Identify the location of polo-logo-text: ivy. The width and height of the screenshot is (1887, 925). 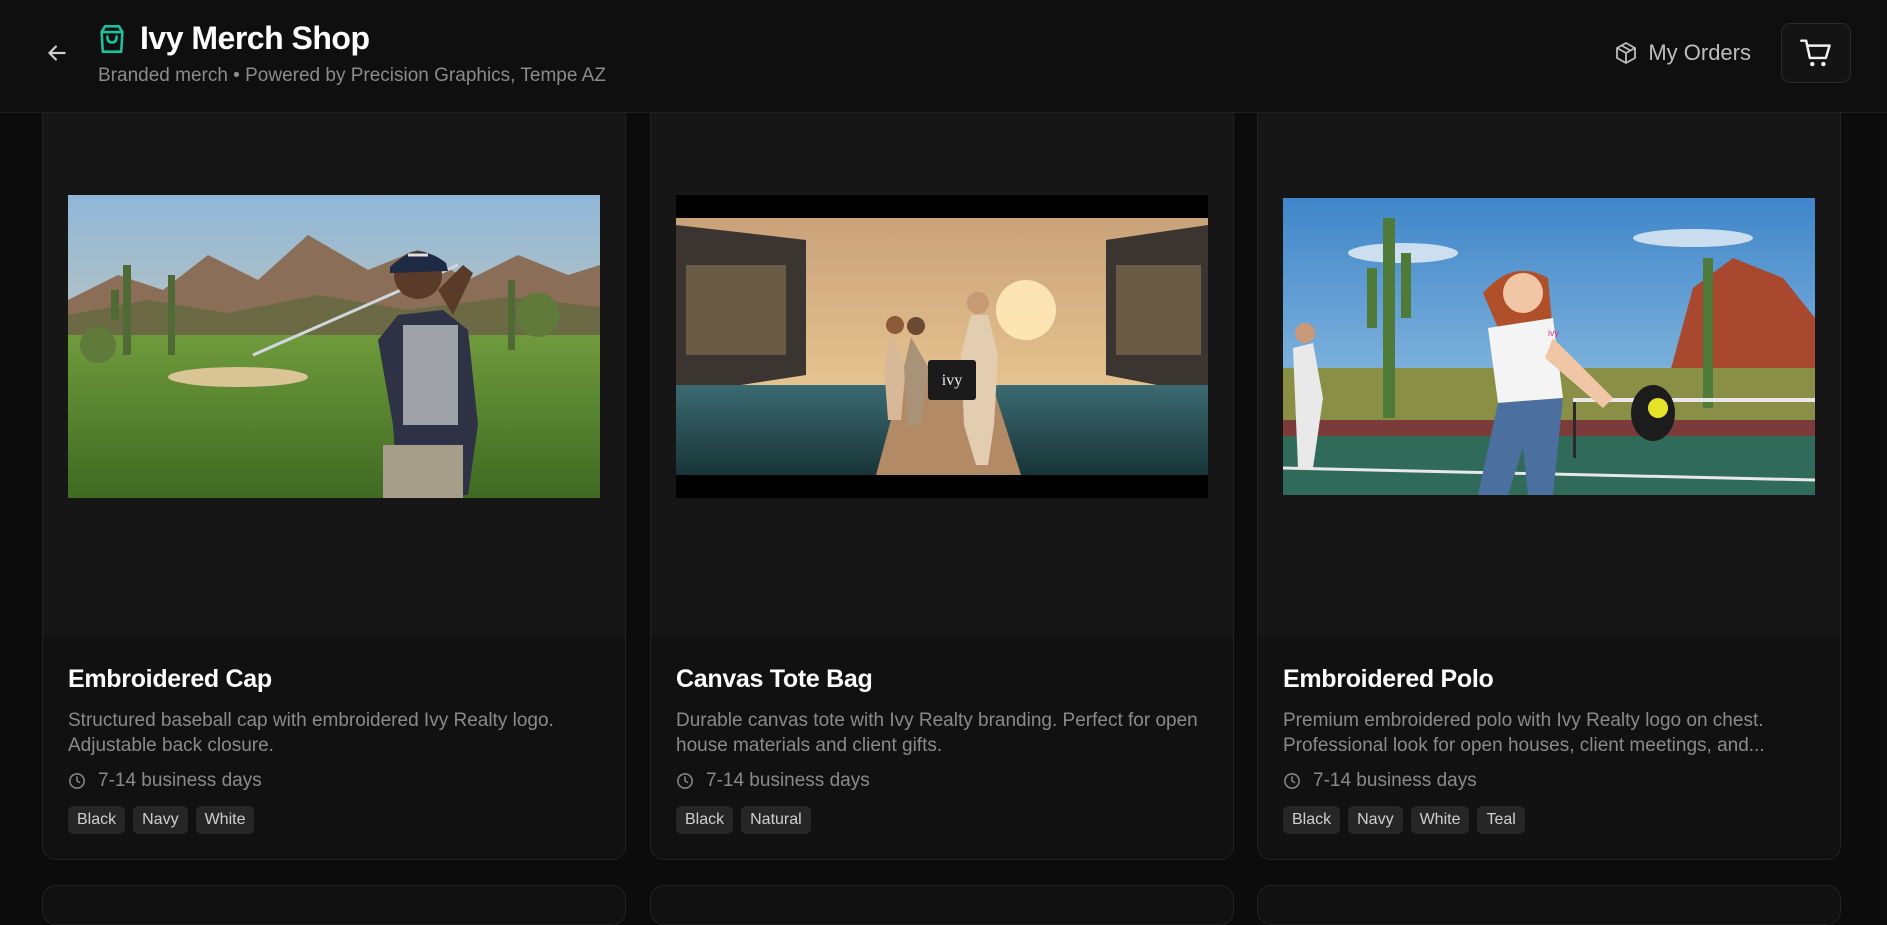
(1553, 333).